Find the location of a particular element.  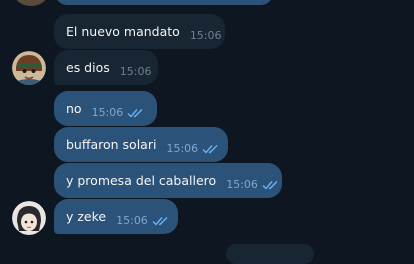

message-bubble: no 15:06 is located at coordinates (105, 108).